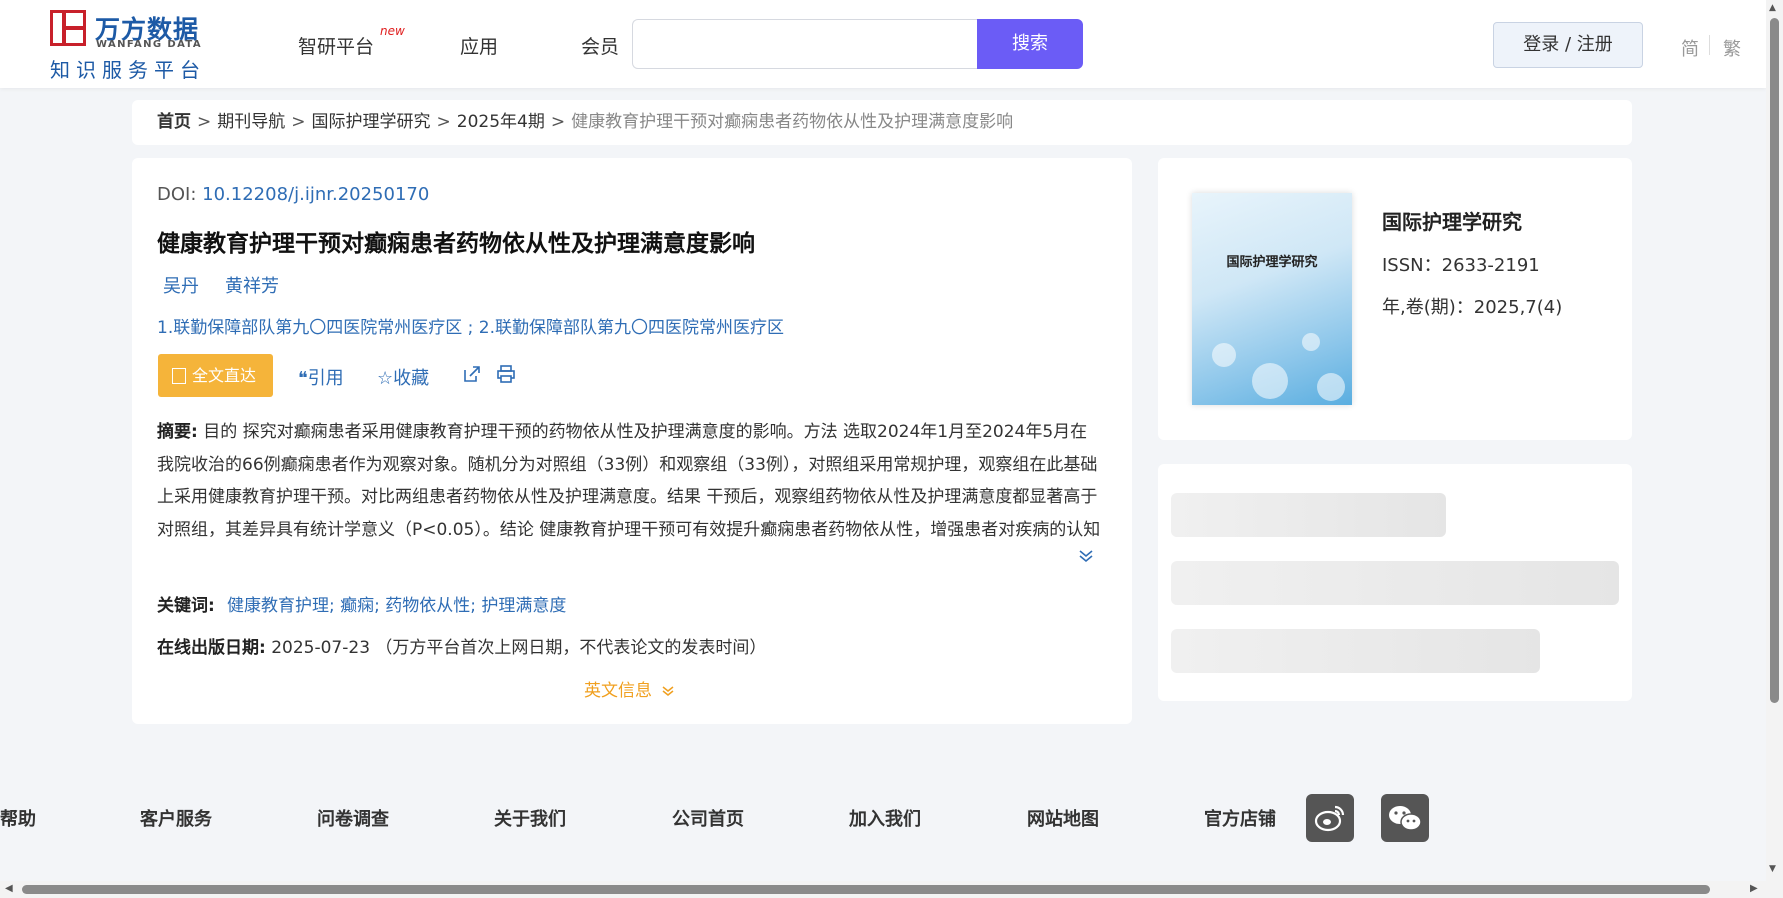 Image resolution: width=1783 pixels, height=898 pixels. What do you see at coordinates (501, 122) in the screenshot?
I see `breadcrumb-issue: 2025年4期` at bounding box center [501, 122].